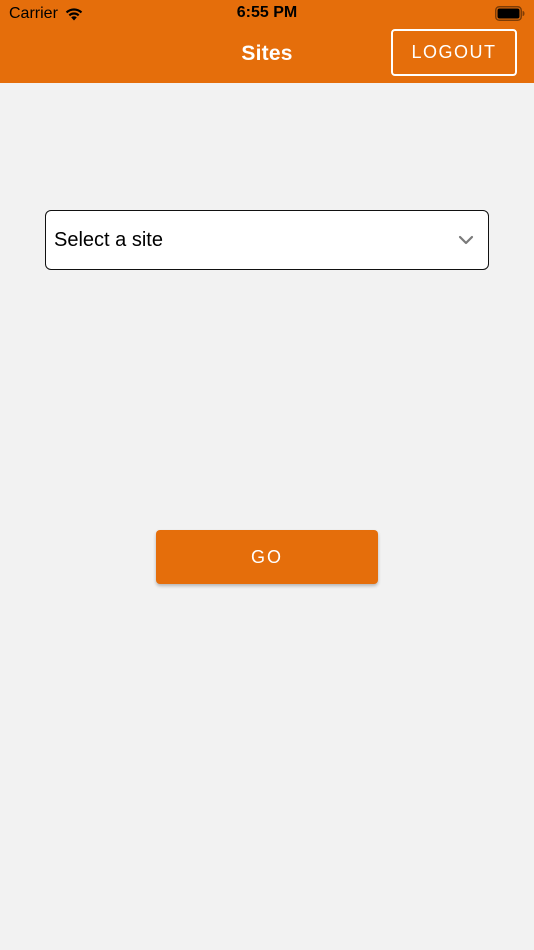  I want to click on header-bar: Carrier 6:55 PM Sites LOGOUT, so click(267, 41).